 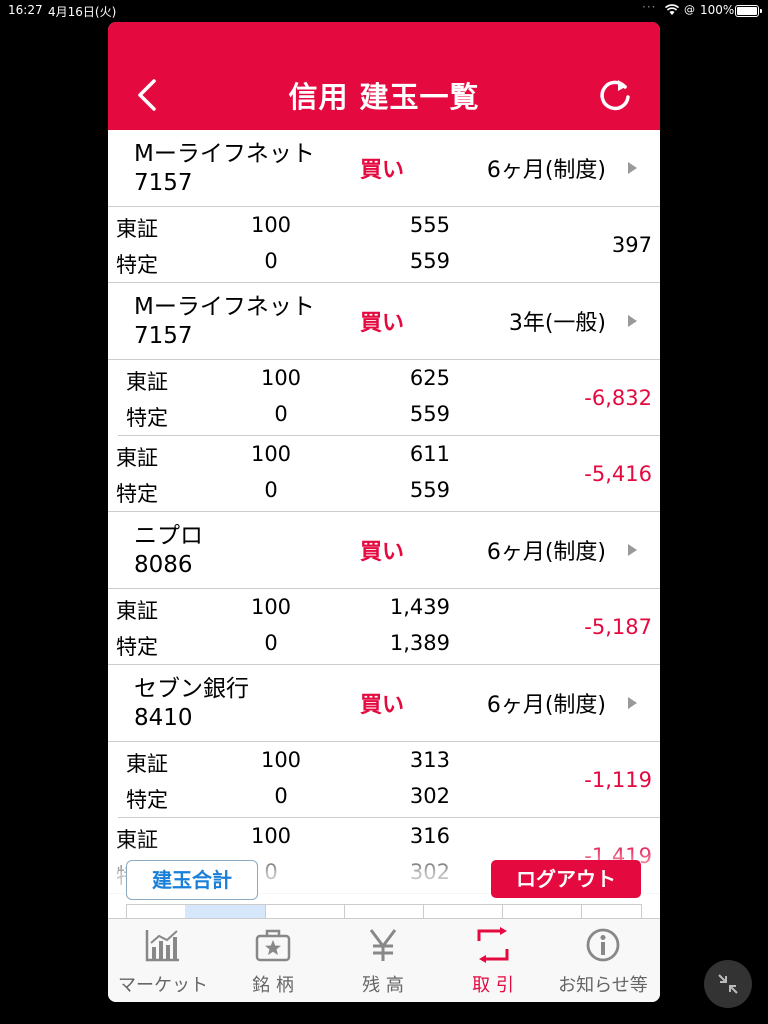 I want to click on zoom-toggle-button, so click(x=728, y=984).